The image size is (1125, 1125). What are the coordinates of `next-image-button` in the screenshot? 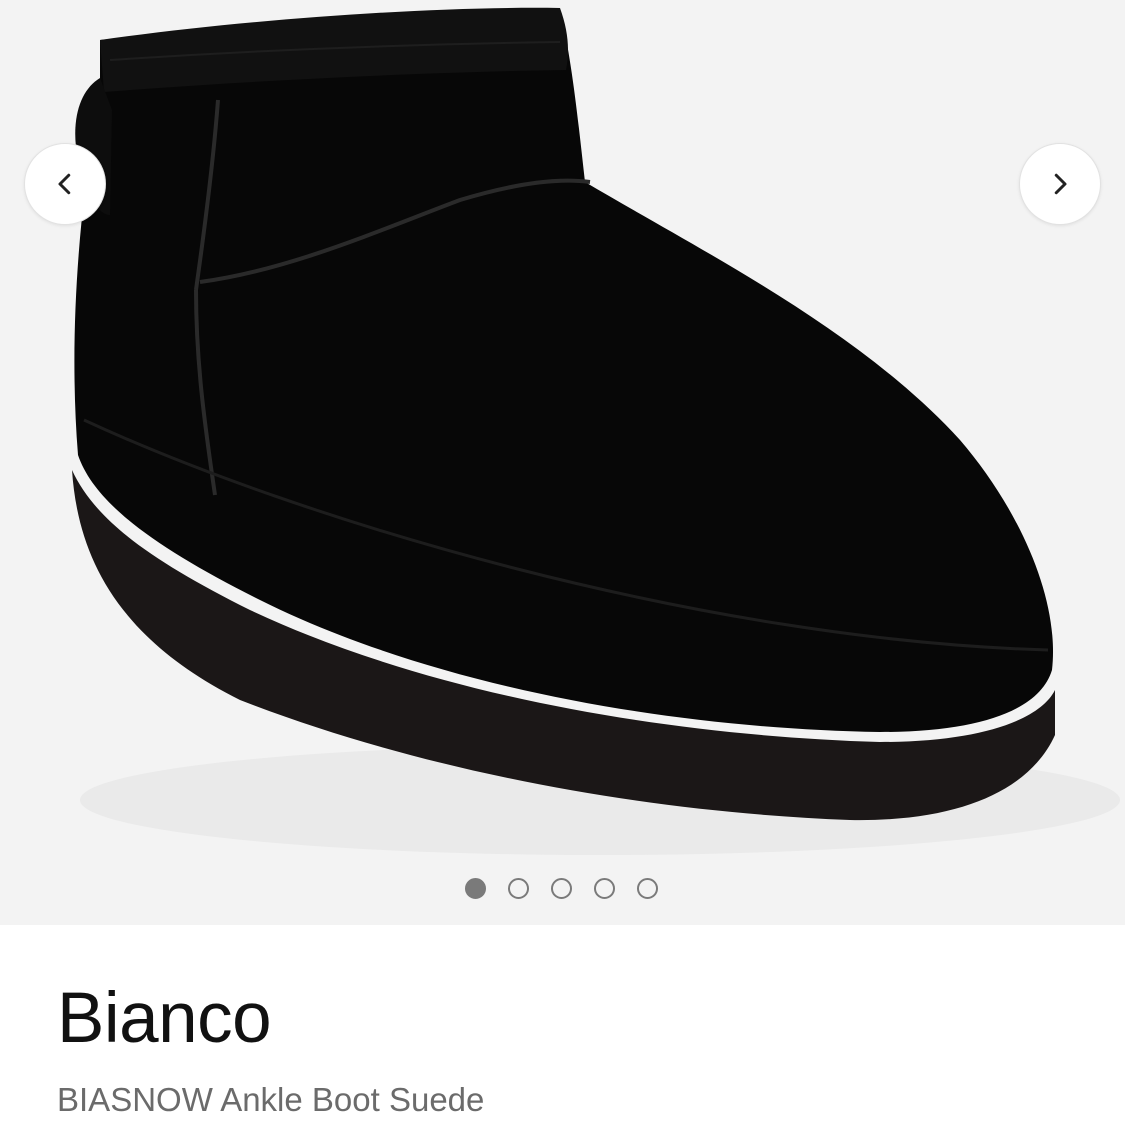 It's located at (1060, 184).